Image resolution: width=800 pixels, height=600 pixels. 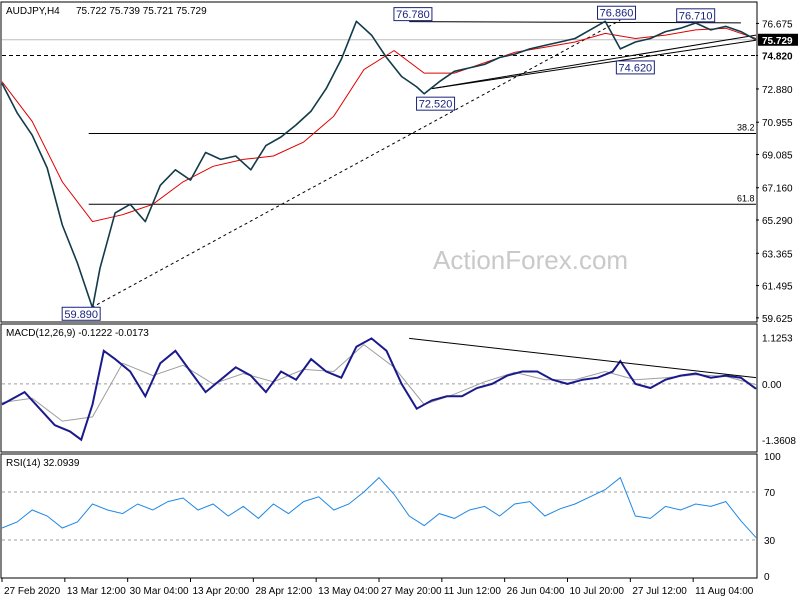 What do you see at coordinates (379, 382) in the screenshot?
I see `macd-signal-line` at bounding box center [379, 382].